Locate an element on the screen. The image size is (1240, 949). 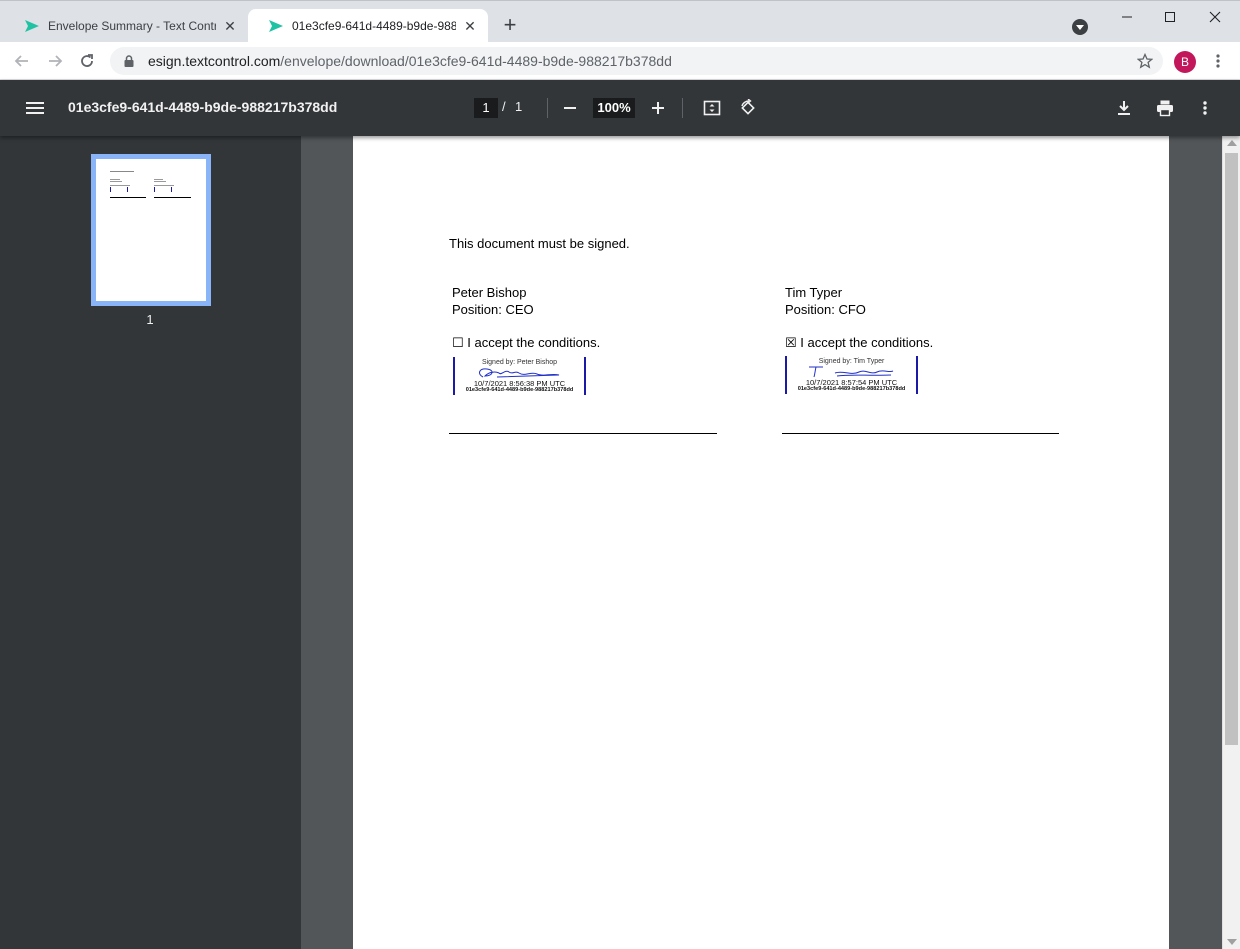
zoom-out-icon is located at coordinates (570, 108).